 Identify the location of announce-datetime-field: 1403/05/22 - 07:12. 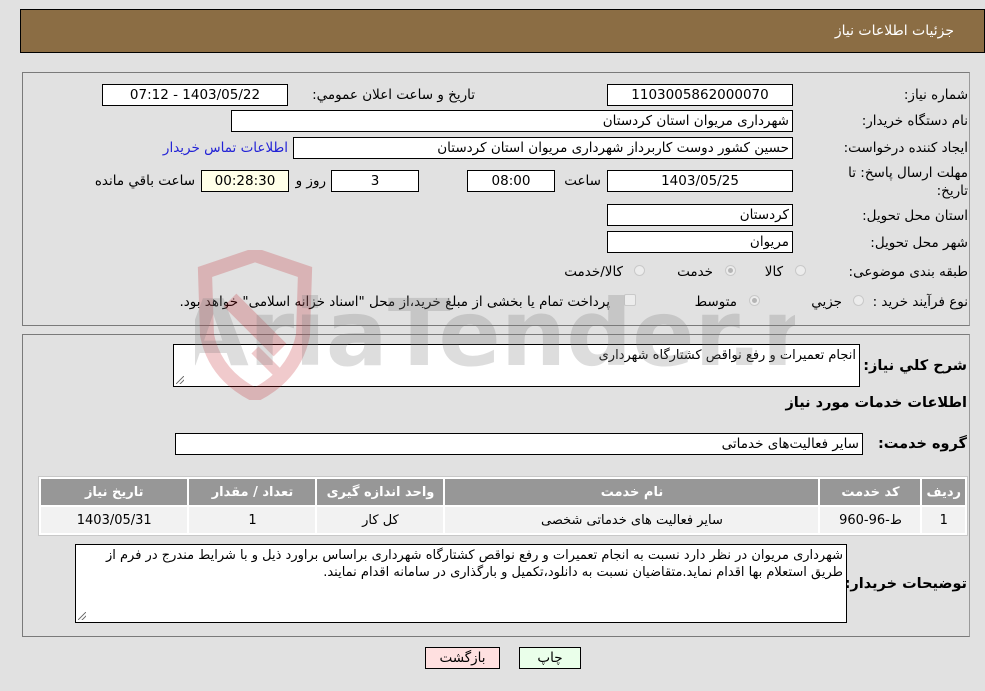
(195, 95).